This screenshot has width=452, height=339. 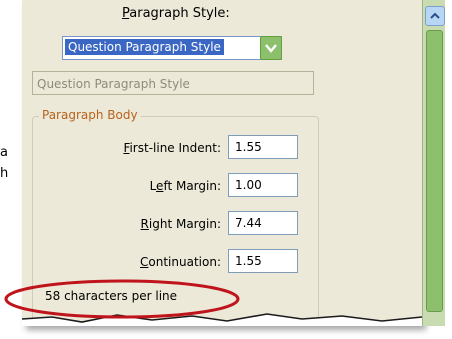 I want to click on continuation-label: Continuation:, so click(x=180, y=262).